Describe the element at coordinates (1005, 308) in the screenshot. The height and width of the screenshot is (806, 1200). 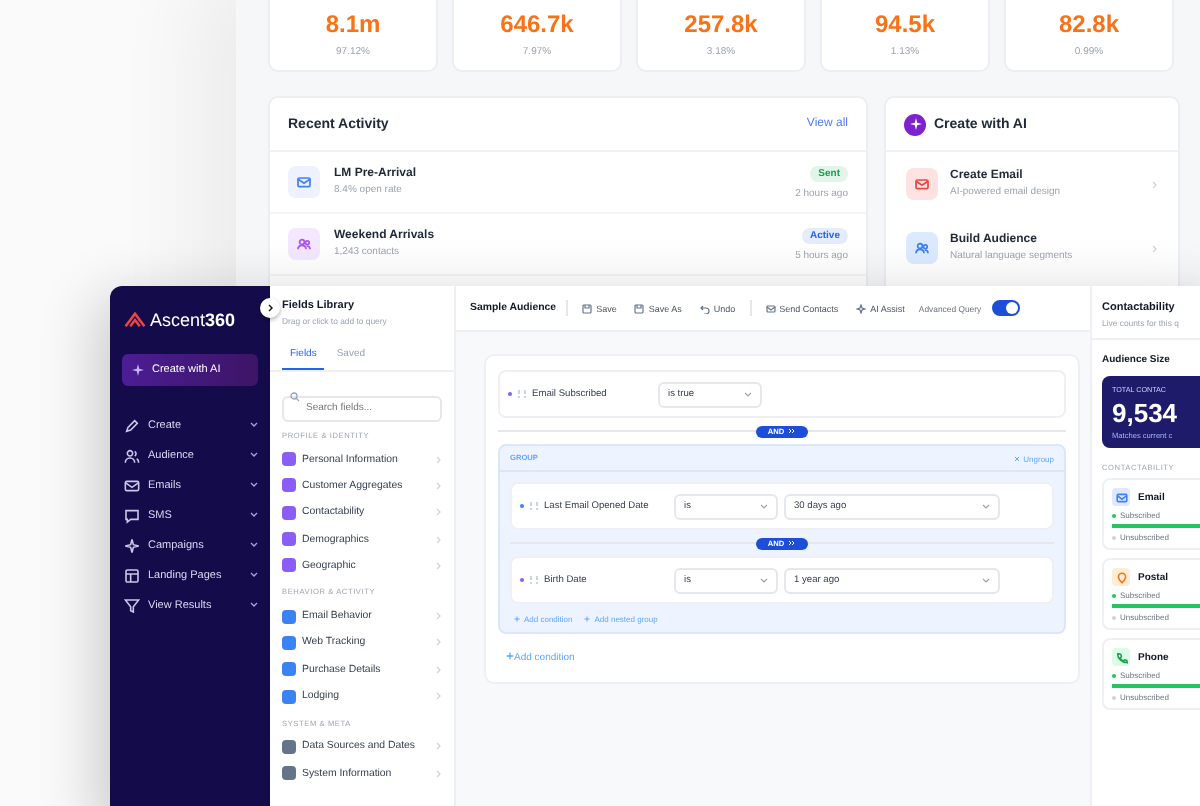
I see `toggle-switch` at that location.